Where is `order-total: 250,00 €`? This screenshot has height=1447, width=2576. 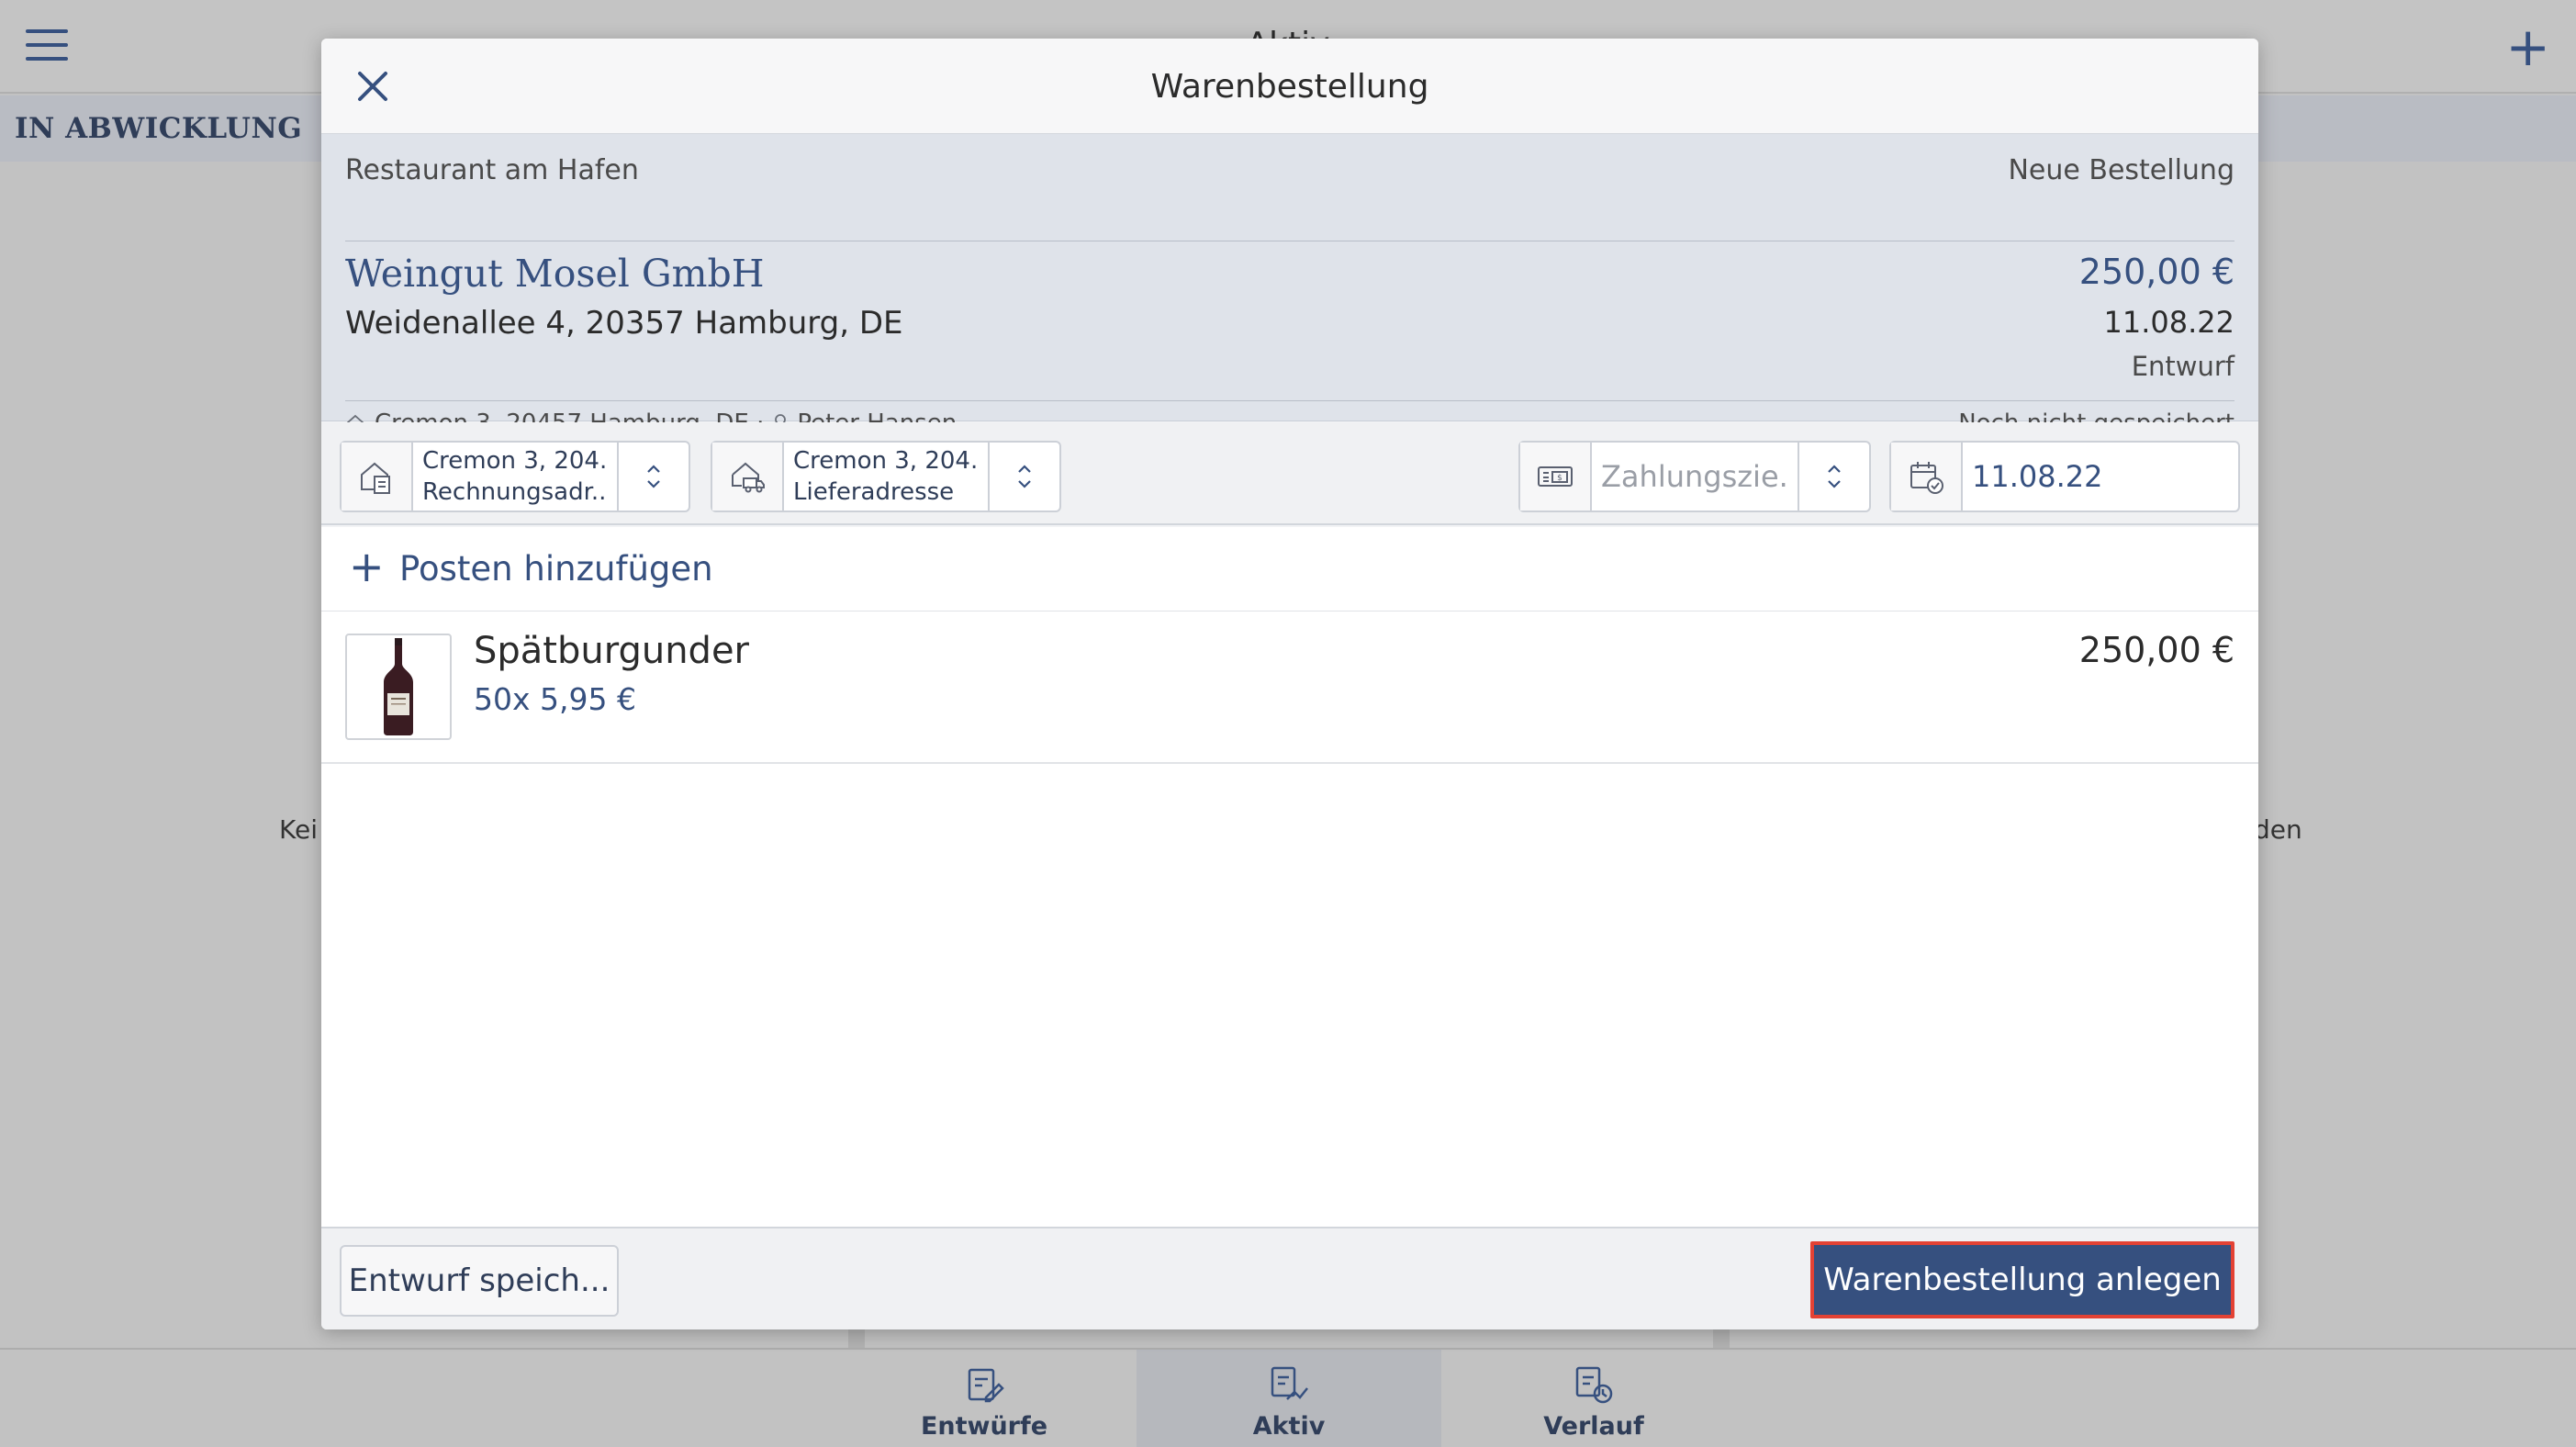
order-total: 250,00 € is located at coordinates (2156, 272).